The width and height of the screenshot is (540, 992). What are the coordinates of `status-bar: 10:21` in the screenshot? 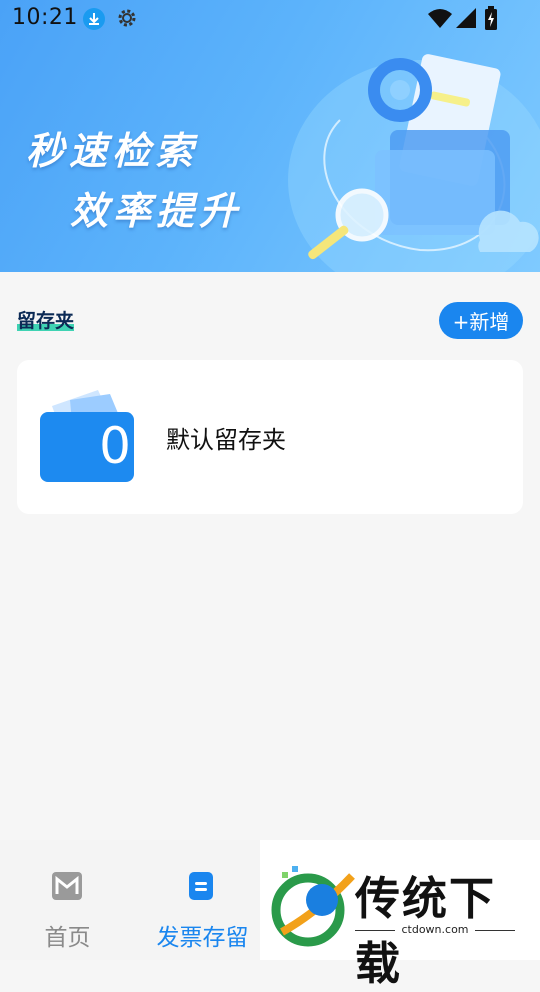 It's located at (270, 19).